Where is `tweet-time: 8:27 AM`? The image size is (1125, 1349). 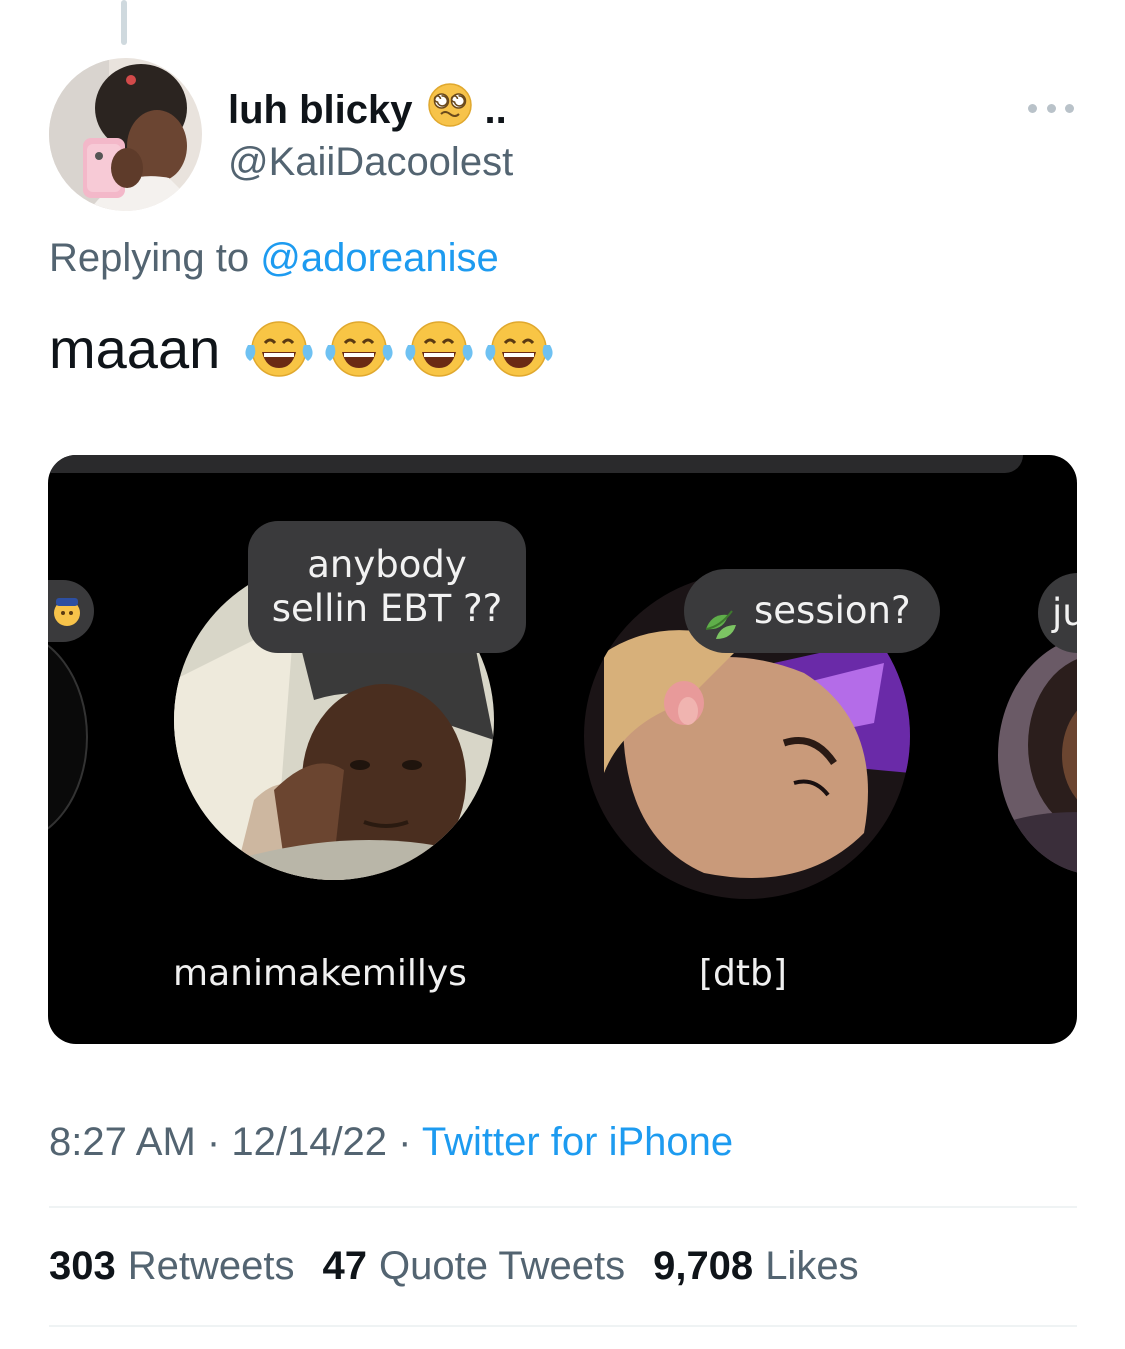
tweet-time: 8:27 AM is located at coordinates (122, 1142).